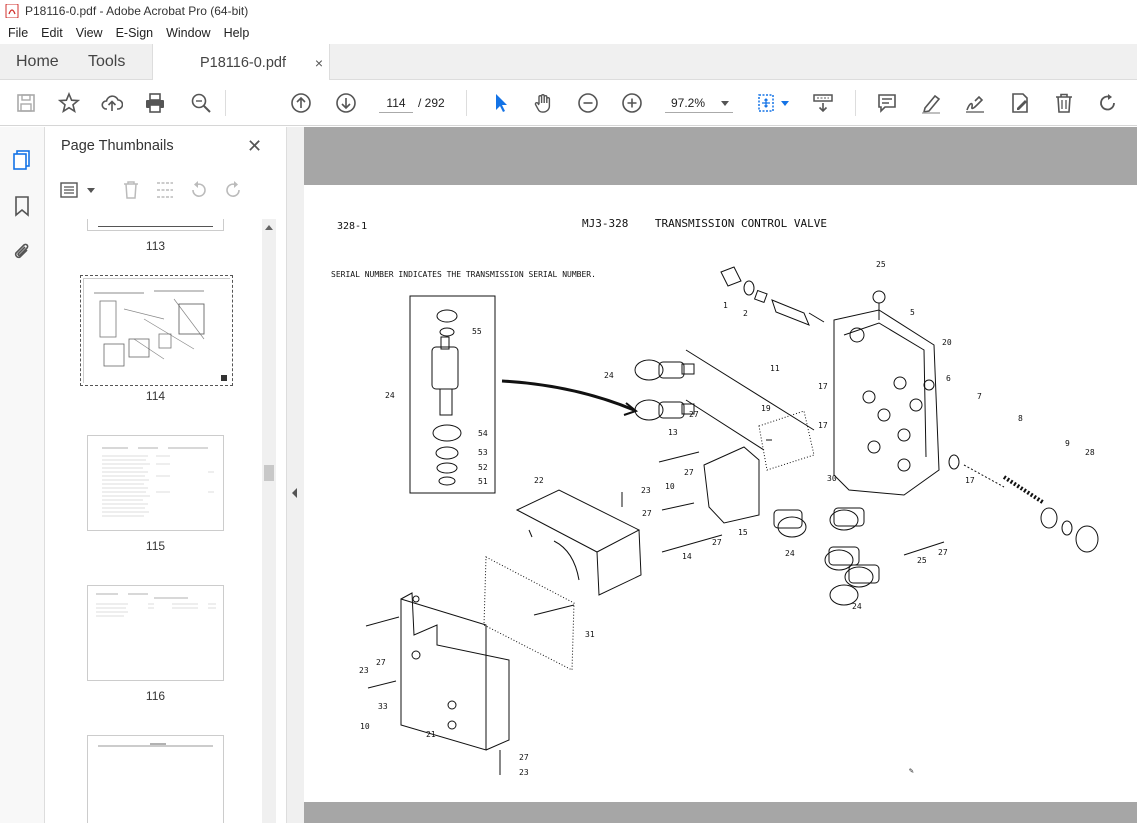 This screenshot has width=1137, height=823. What do you see at coordinates (632, 103) in the screenshot?
I see `zoom-in-icon` at bounding box center [632, 103].